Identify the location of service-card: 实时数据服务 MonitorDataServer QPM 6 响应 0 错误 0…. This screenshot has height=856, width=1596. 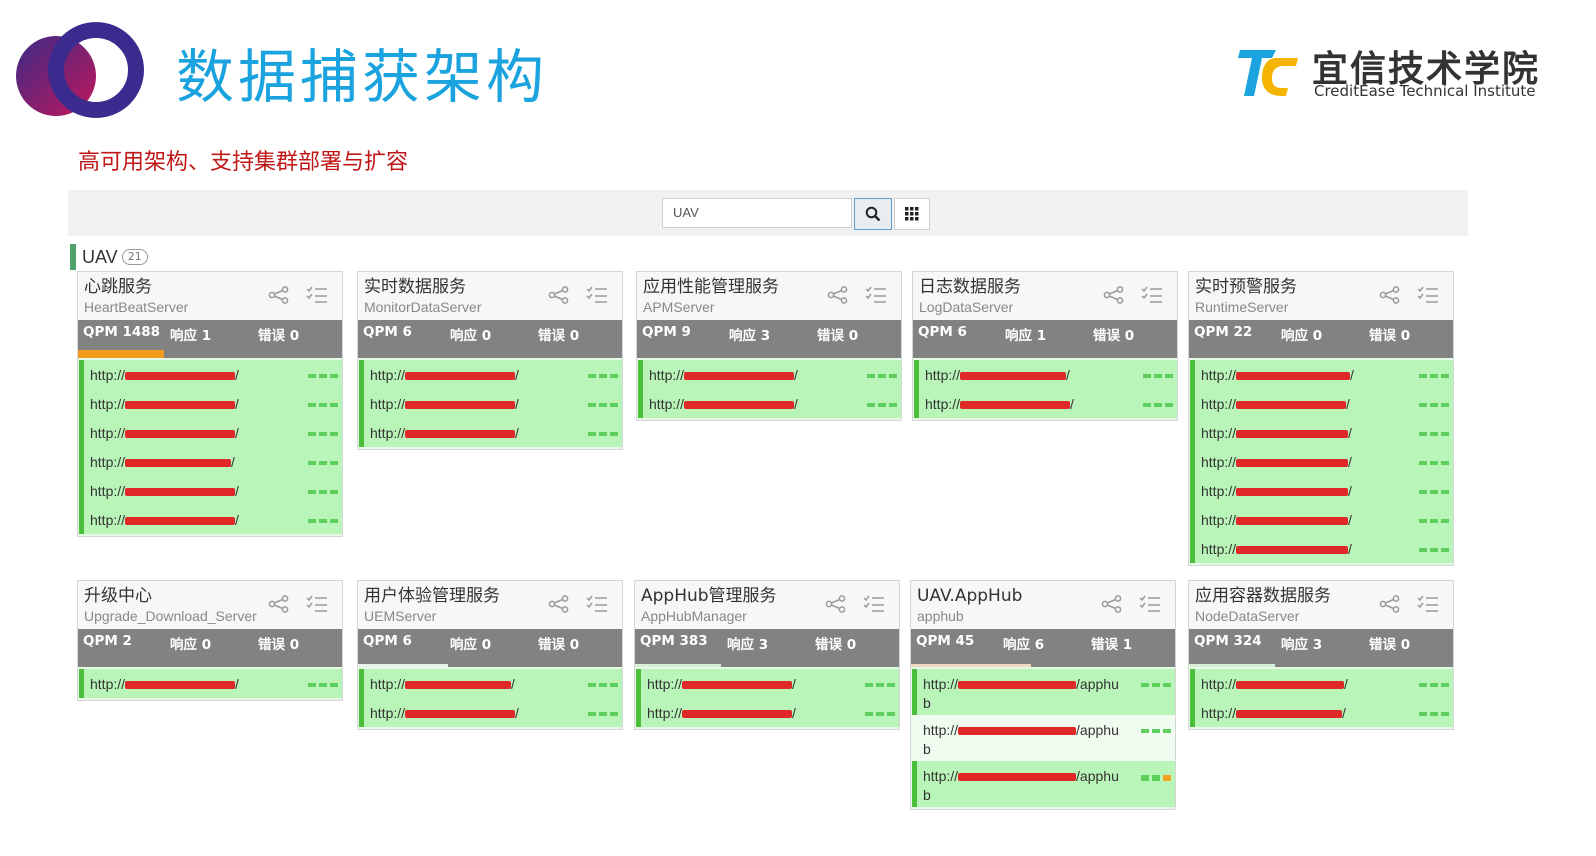
(490, 360).